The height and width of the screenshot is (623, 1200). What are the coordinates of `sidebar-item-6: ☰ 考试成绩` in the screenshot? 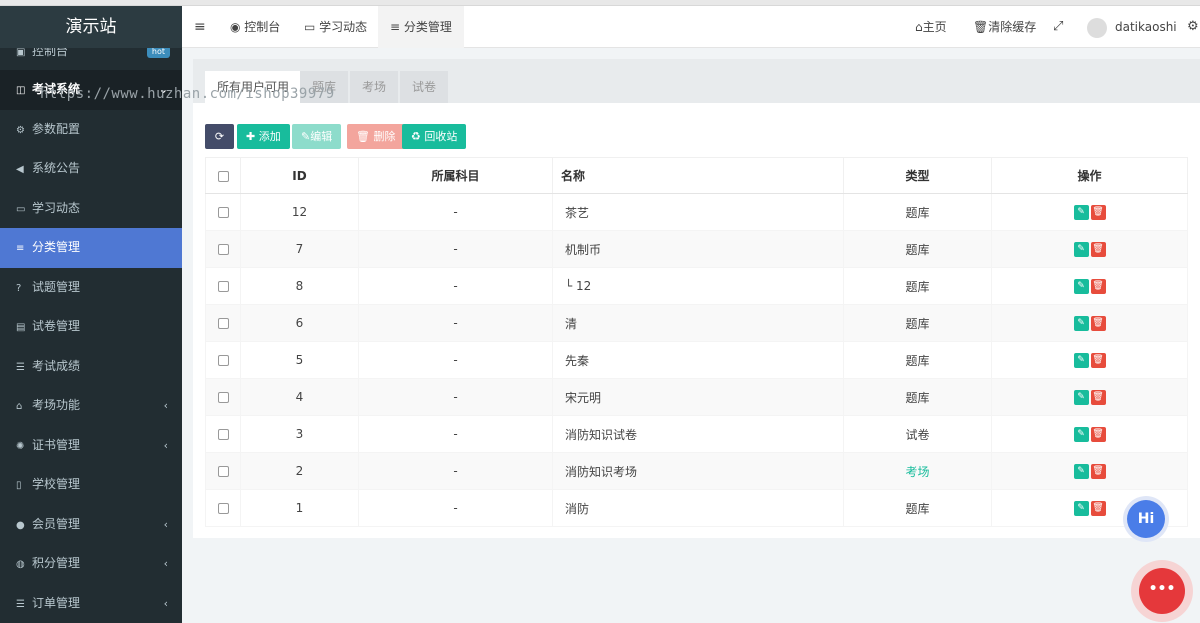 It's located at (91, 367).